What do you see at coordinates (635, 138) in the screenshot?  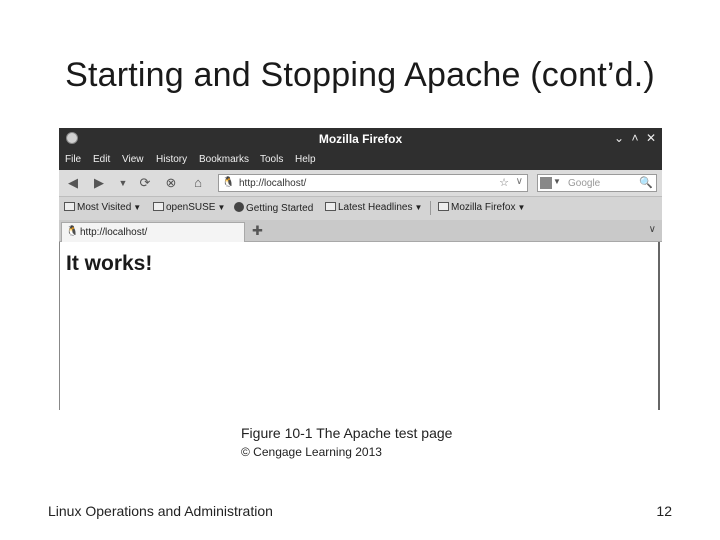 I see `maximize-icon: ˄` at bounding box center [635, 138].